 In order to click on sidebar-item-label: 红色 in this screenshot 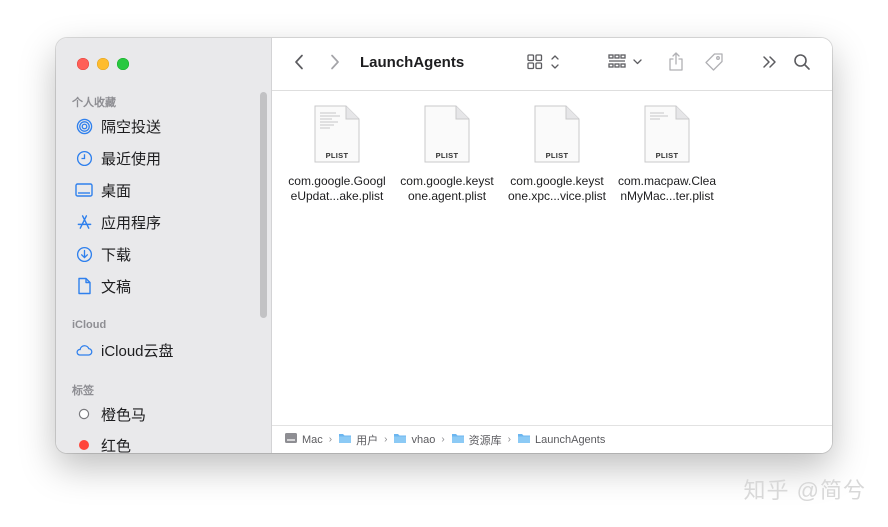, I will do `click(116, 445)`.